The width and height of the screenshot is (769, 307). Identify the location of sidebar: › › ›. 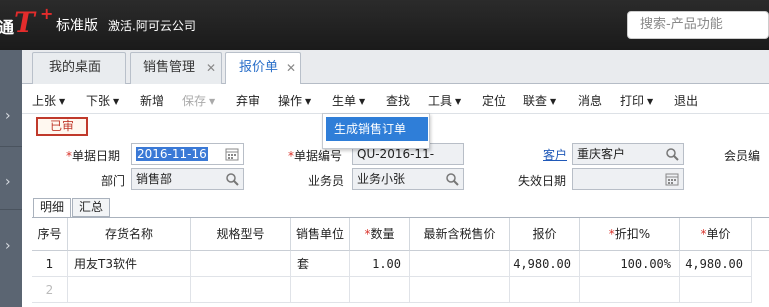
(11, 178).